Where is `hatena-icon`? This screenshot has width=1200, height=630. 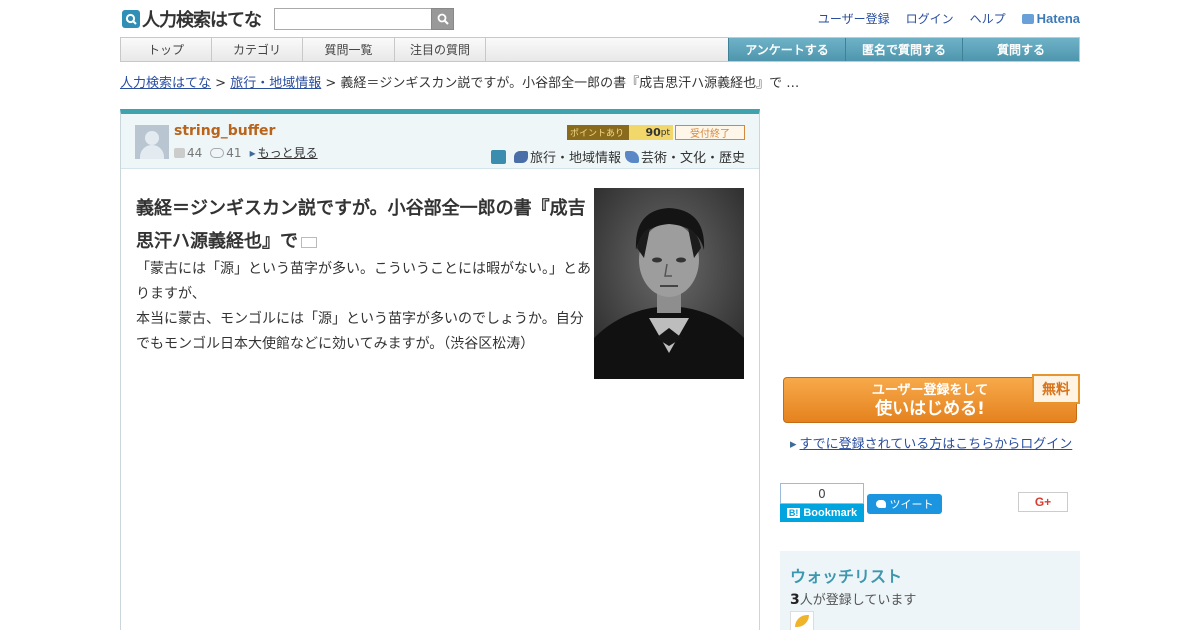
hatena-icon is located at coordinates (1027, 18).